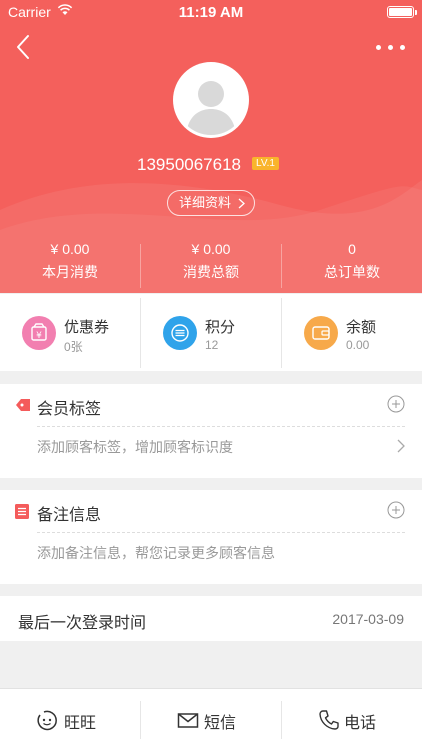 This screenshot has width=422, height=750. I want to click on stat-monthly-spend: ¥ 0.00 本月消费, so click(70, 264).